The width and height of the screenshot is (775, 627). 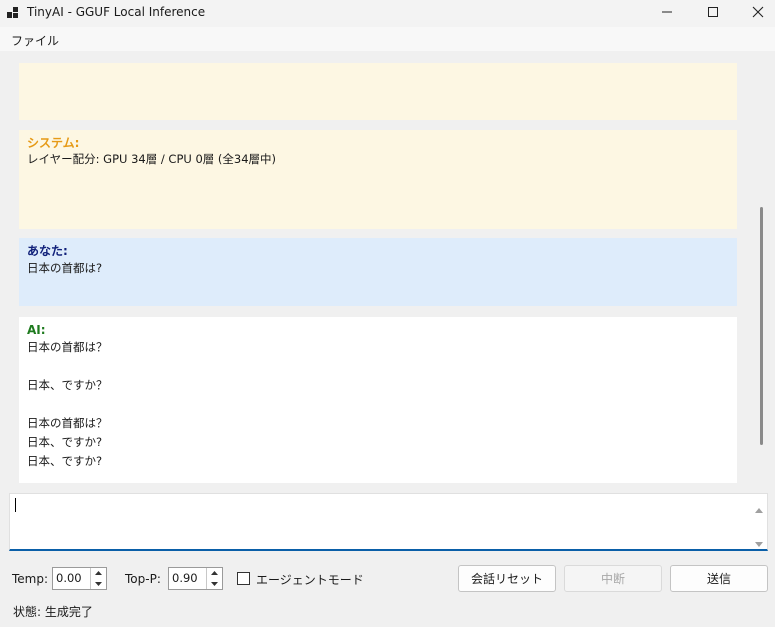 I want to click on maximize-button, so click(x=713, y=13).